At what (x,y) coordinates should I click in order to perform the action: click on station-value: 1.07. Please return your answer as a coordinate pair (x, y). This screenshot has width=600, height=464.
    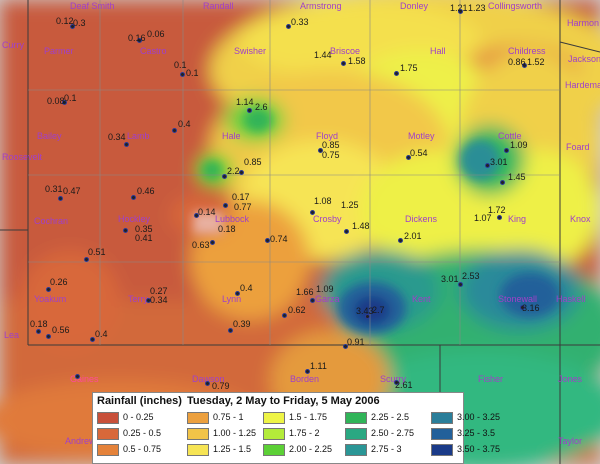
    Looking at the image, I should click on (483, 218).